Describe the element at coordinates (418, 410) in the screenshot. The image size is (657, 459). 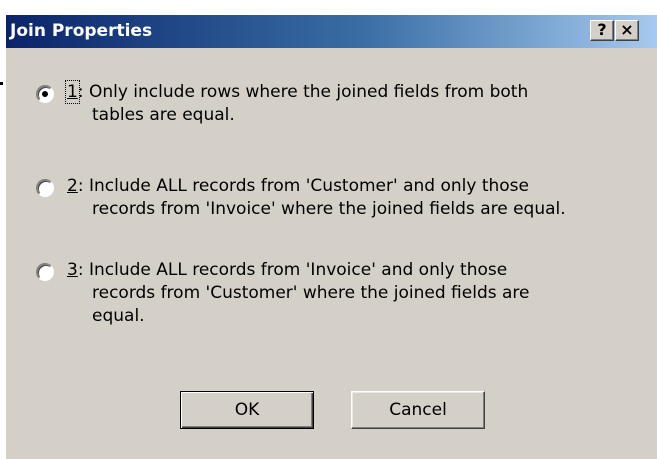
I see `cancel-button: Cancel` at that location.